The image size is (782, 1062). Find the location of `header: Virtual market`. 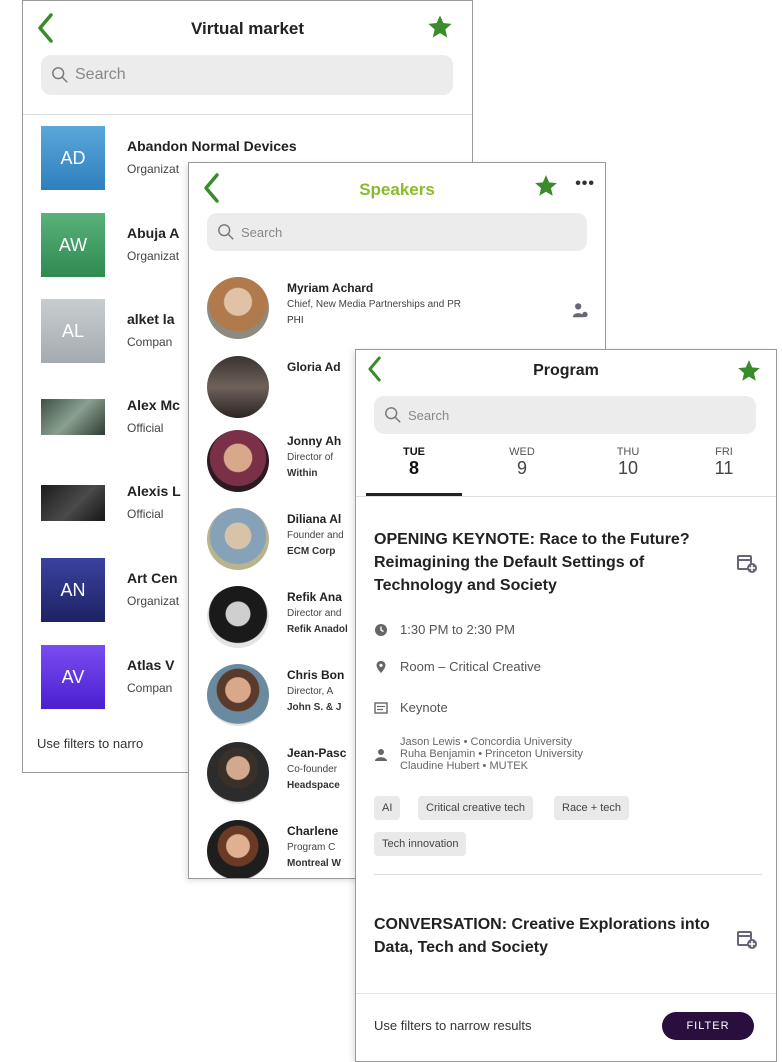

header: Virtual market is located at coordinates (247, 30).